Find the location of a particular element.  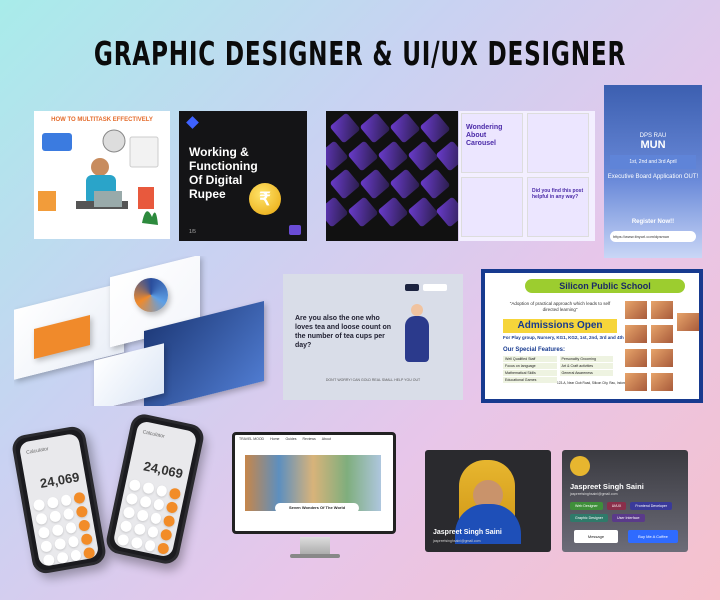

skill-tag: Web Designer is located at coordinates (586, 506).